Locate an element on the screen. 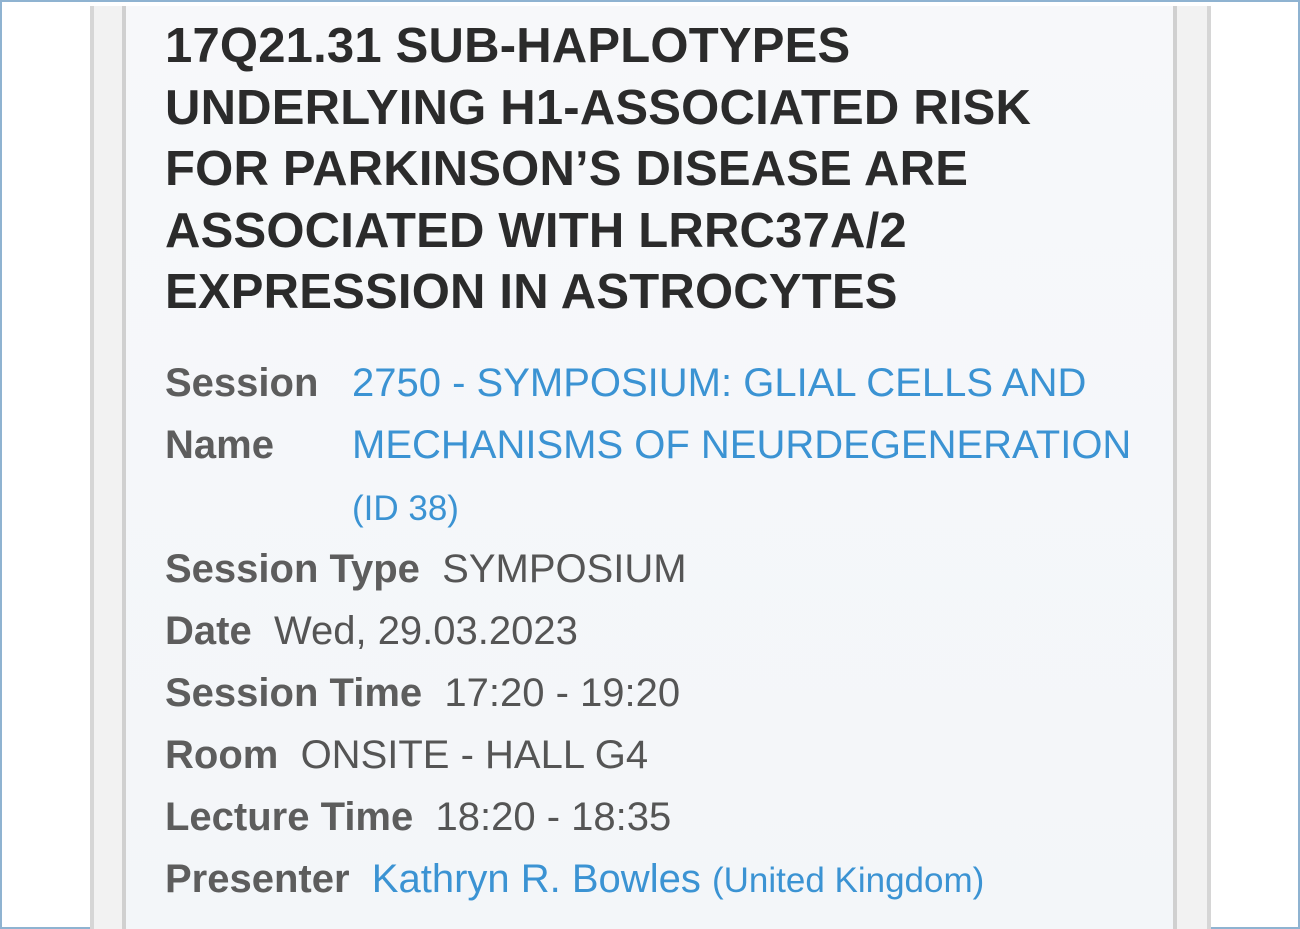  session-name-label-line2: Name is located at coordinates (219, 445).